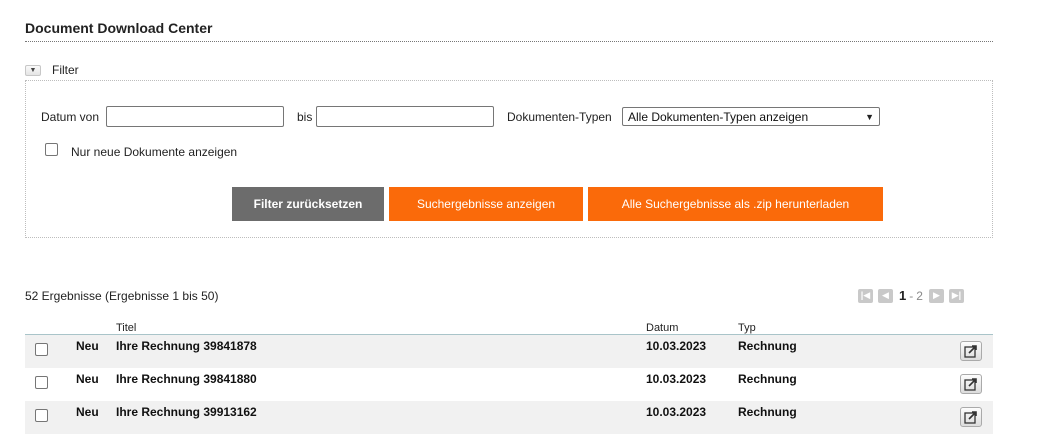  I want to click on doctype-select: Alle Dokumenten-Typen anzeigen ▼, so click(751, 116).